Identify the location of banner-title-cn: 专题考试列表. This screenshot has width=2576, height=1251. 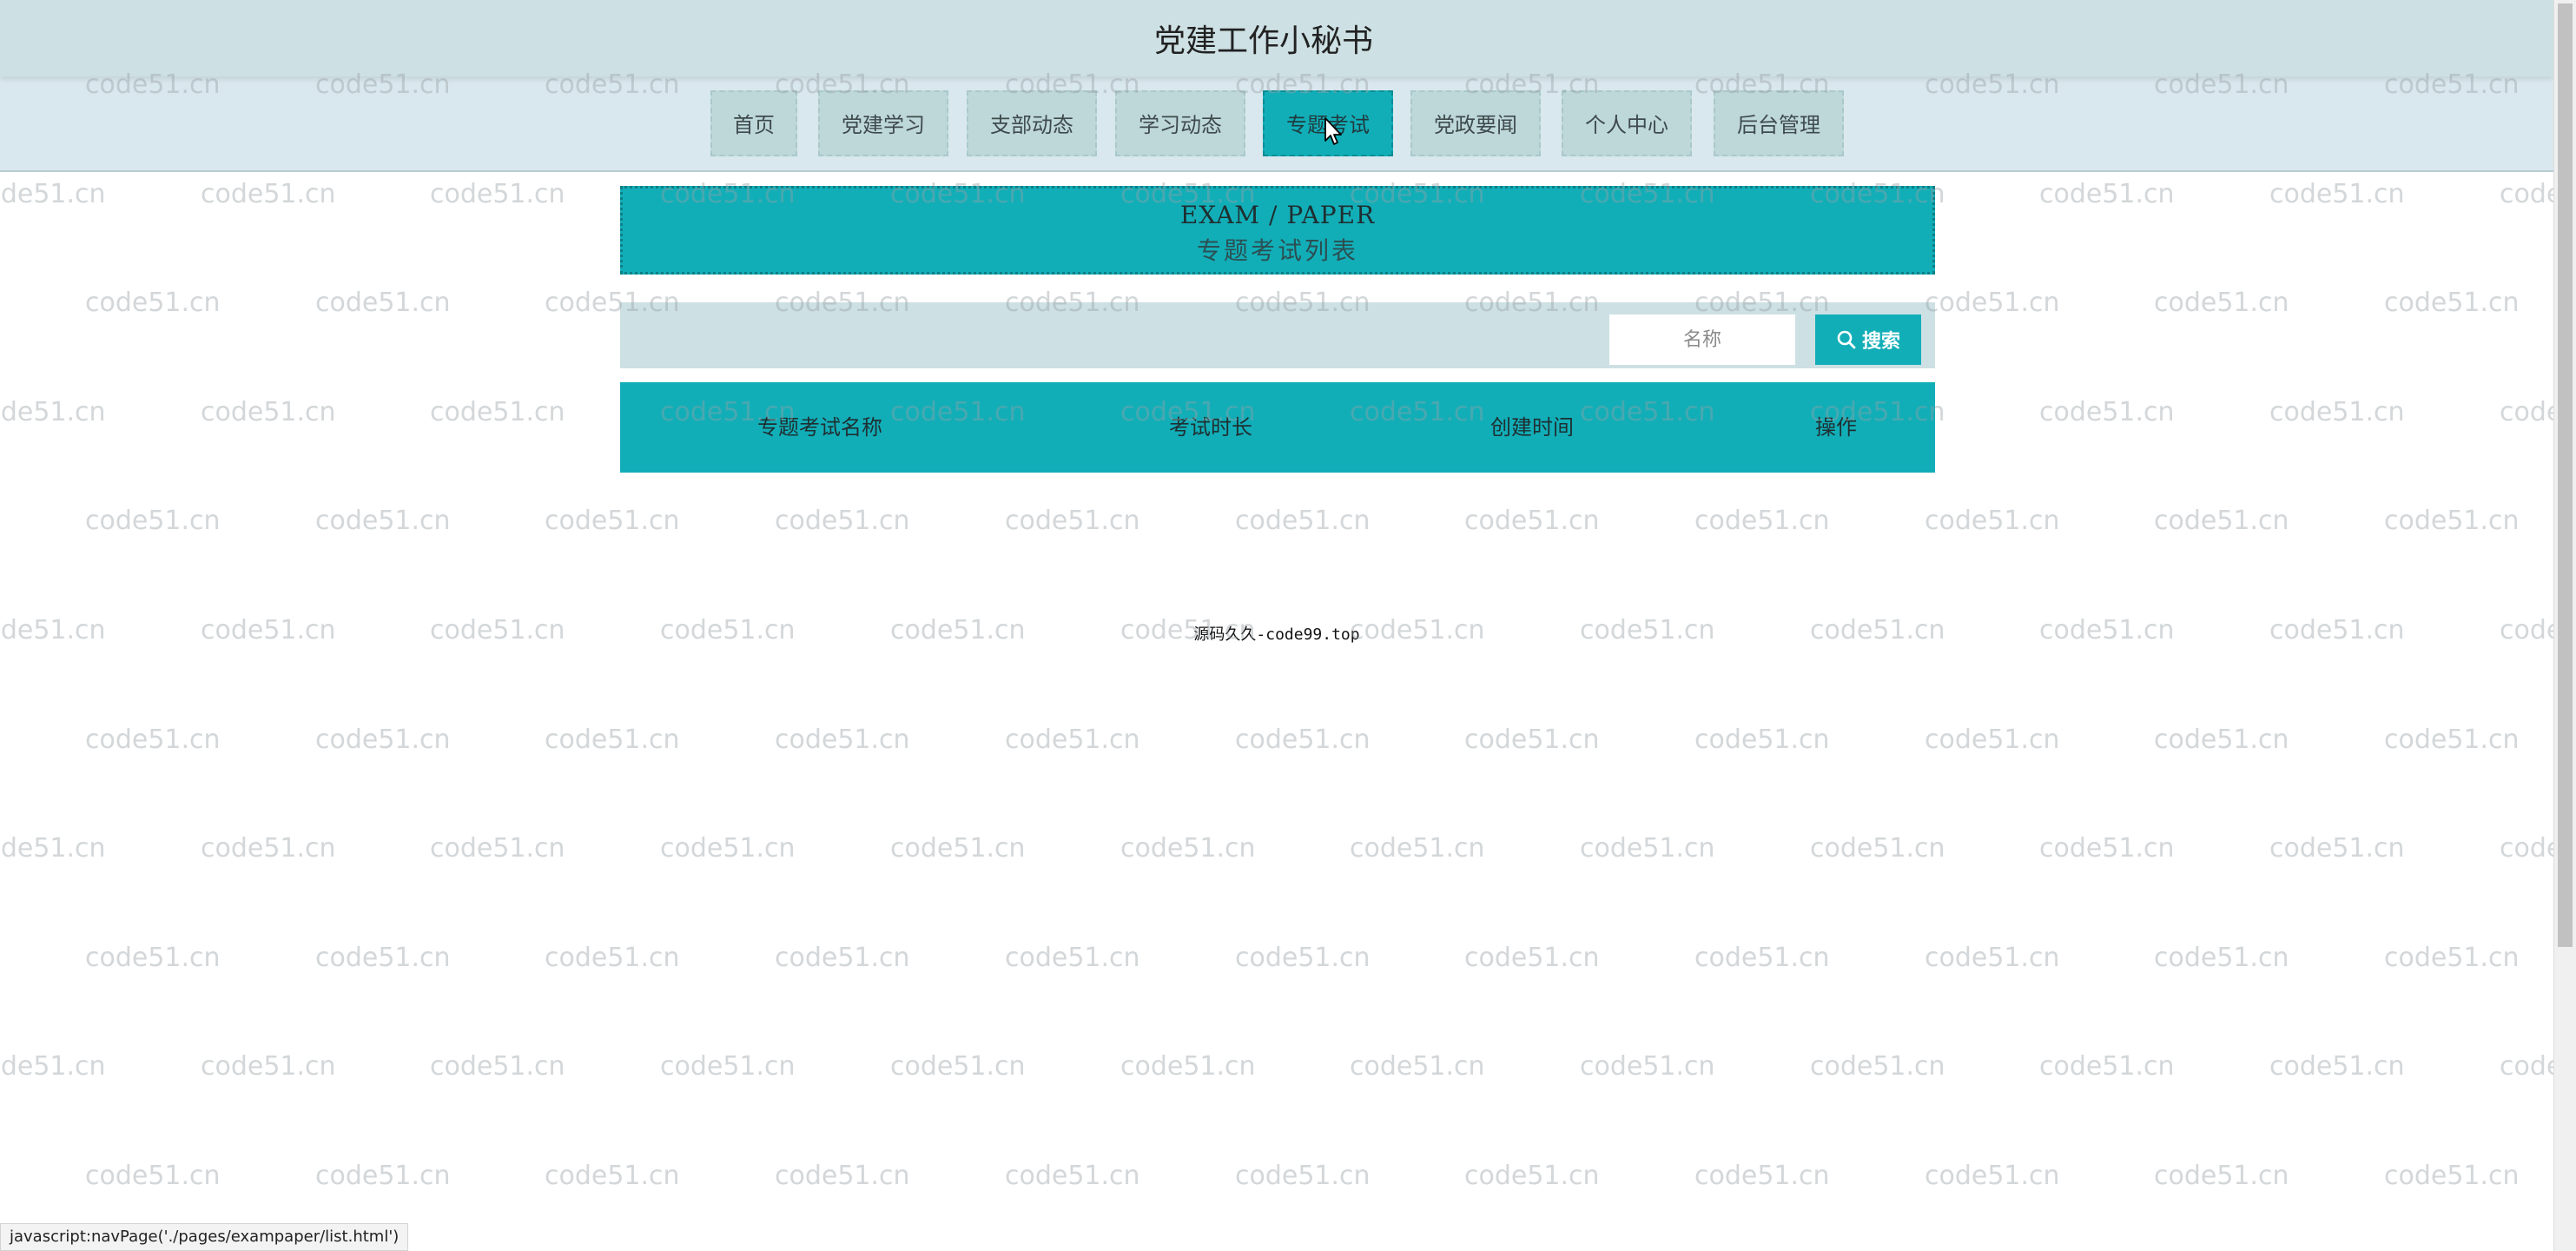
(1277, 250).